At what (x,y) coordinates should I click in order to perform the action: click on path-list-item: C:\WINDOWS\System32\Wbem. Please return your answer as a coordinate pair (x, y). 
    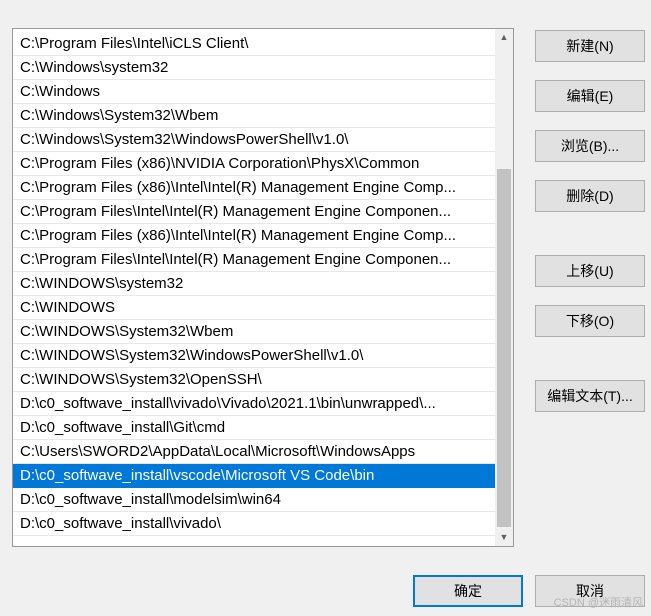
    Looking at the image, I should click on (254, 332).